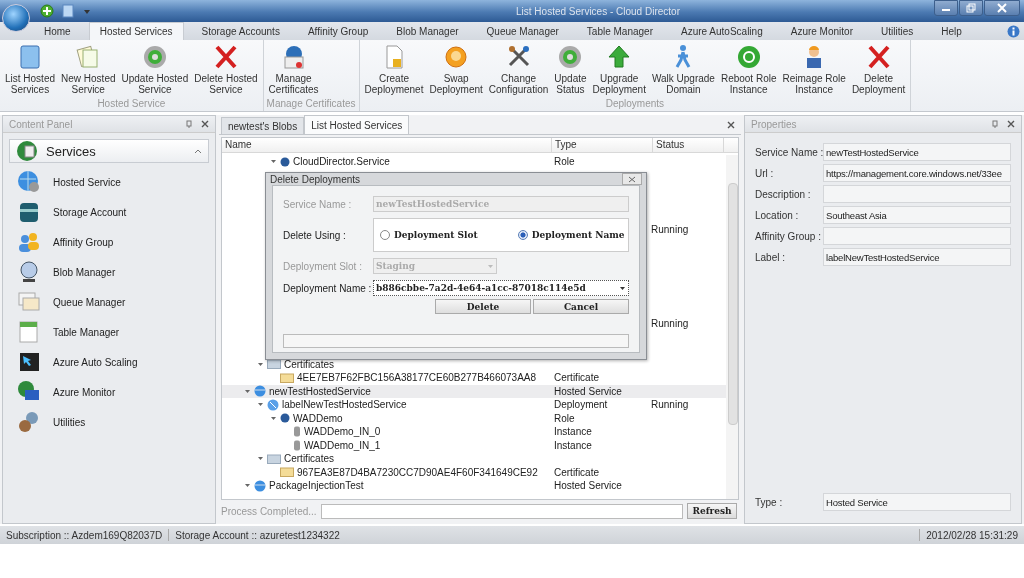  Describe the element at coordinates (821, 31) in the screenshot. I see `ribbon-tab: Azure Monitor` at that location.